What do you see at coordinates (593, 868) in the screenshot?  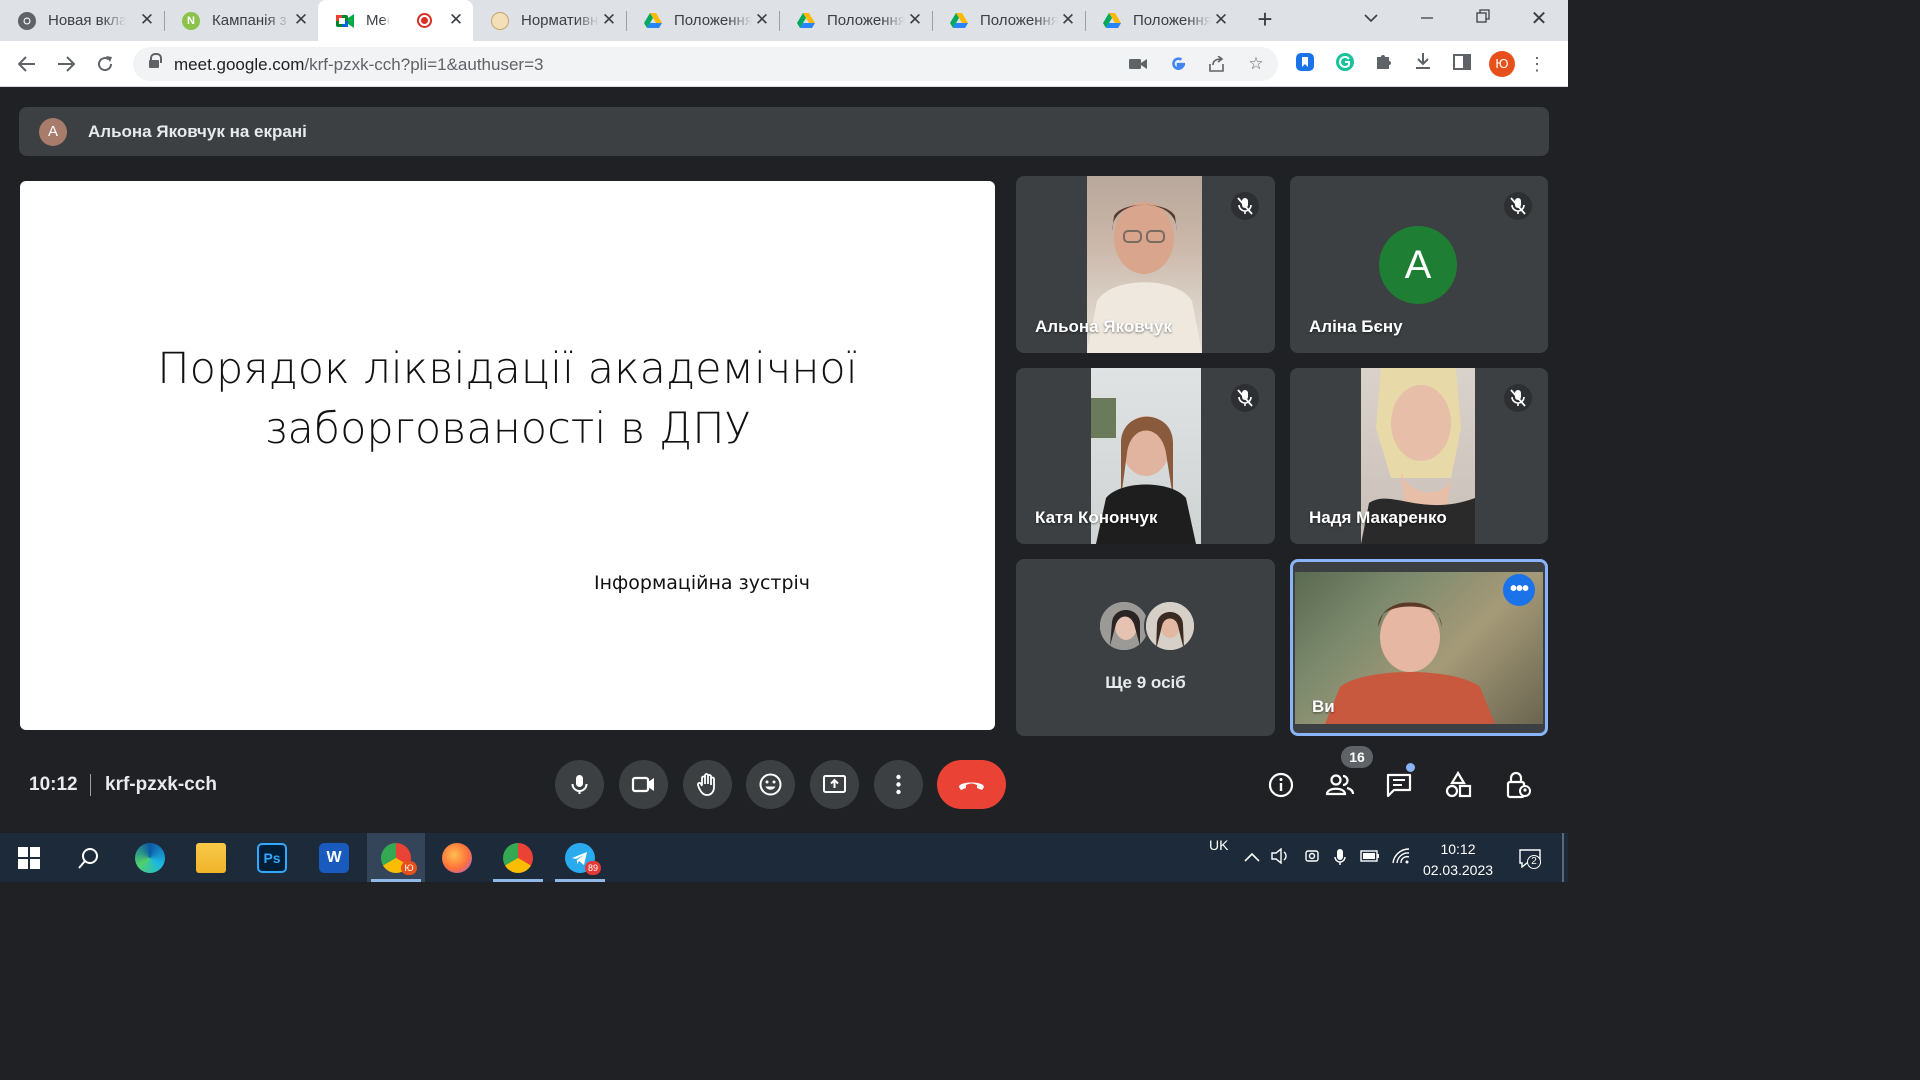 I see `telegram-unread-badge: 89` at bounding box center [593, 868].